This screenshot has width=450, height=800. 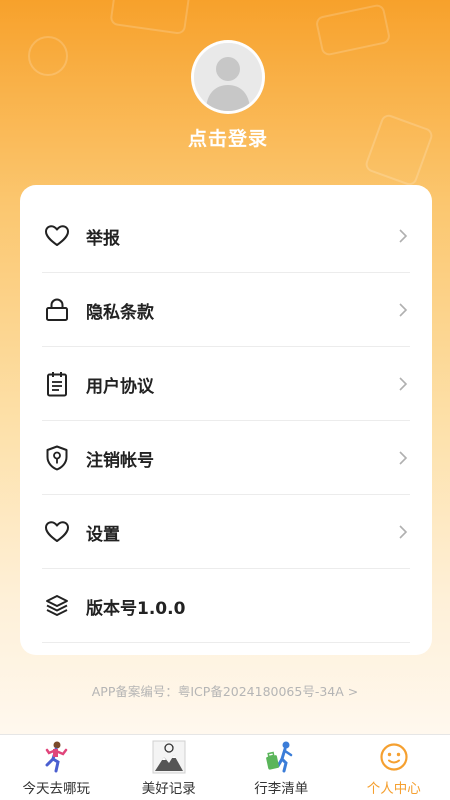 What do you see at coordinates (226, 236) in the screenshot?
I see `menu-item-report: 举报` at bounding box center [226, 236].